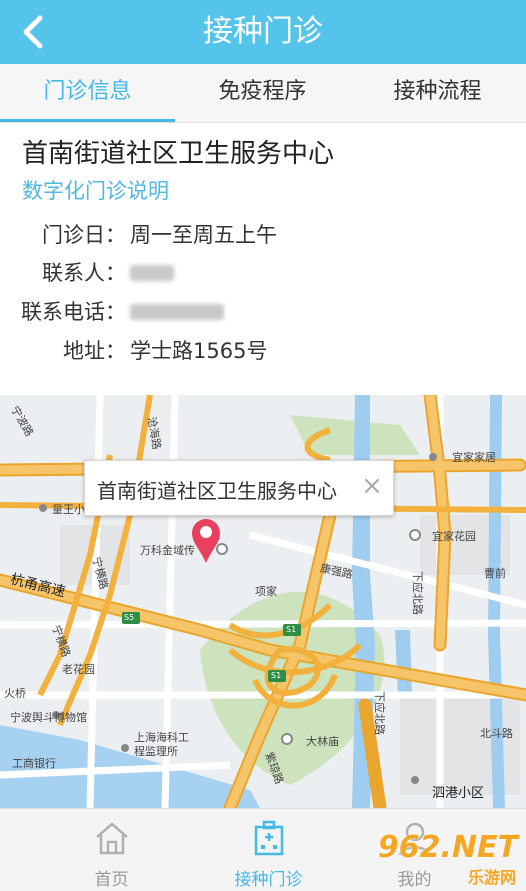 The image size is (526, 891). What do you see at coordinates (73, 312) in the screenshot?
I see `row-label: 联系电话：` at bounding box center [73, 312].